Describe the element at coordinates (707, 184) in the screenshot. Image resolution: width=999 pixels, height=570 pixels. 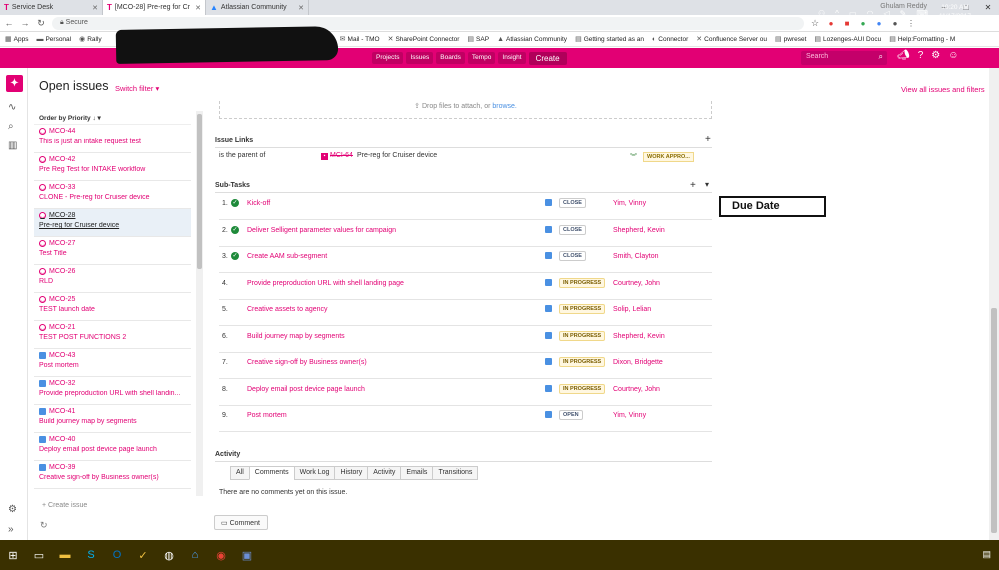
I see `subtask-options-chevron-icon: ▾` at that location.